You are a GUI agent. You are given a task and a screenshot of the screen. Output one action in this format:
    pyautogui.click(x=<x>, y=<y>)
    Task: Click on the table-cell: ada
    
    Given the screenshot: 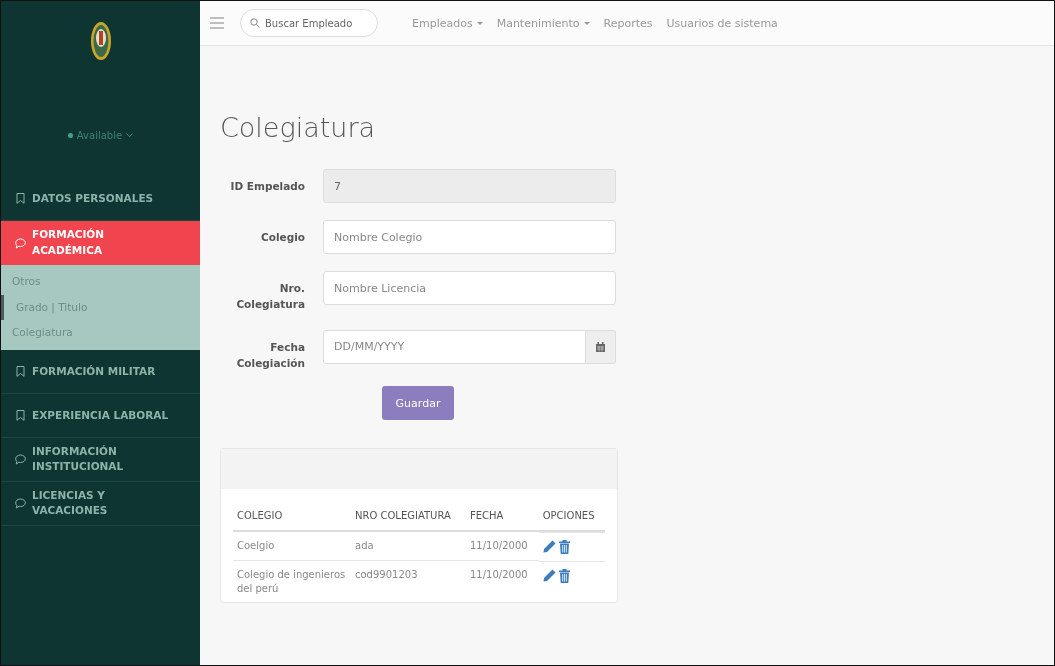 What is the action you would take?
    pyautogui.click(x=408, y=545)
    